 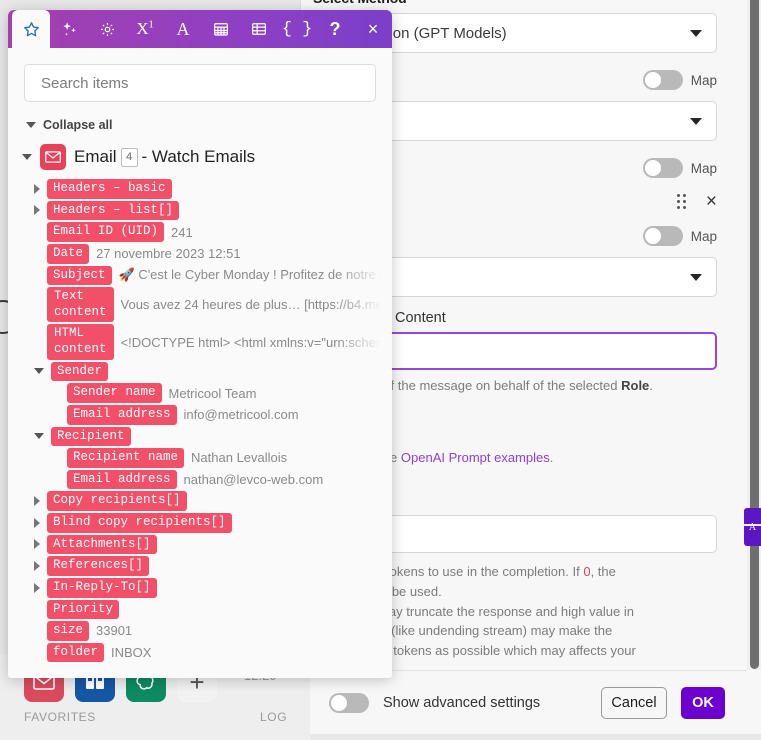 What do you see at coordinates (68, 253) in the screenshot?
I see `variable-chip: Date` at bounding box center [68, 253].